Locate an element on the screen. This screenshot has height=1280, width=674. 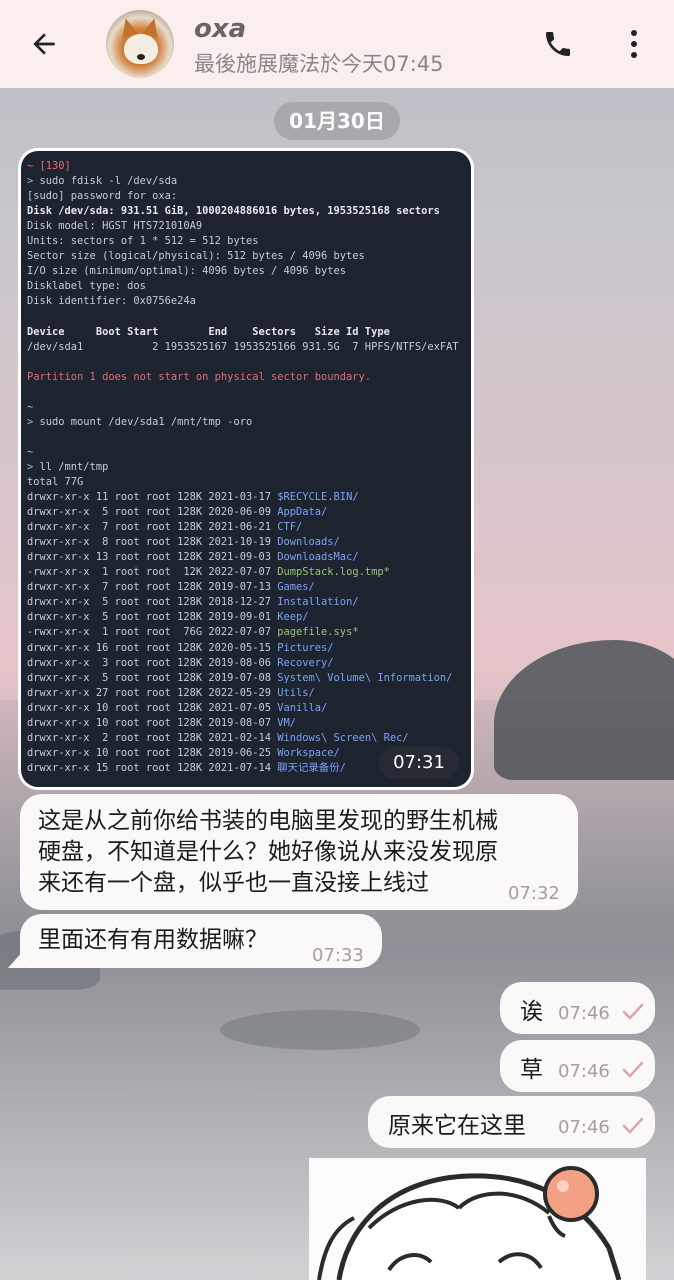
terminal-line: [sudo] password for oxa: is located at coordinates (102, 196).